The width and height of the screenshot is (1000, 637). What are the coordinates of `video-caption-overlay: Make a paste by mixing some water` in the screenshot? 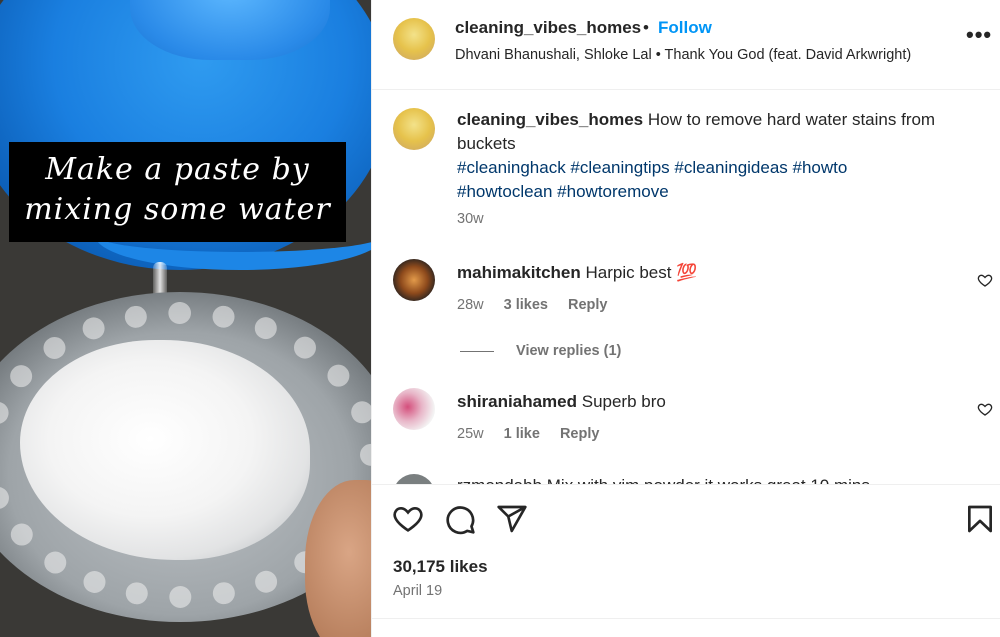 It's located at (177, 192).